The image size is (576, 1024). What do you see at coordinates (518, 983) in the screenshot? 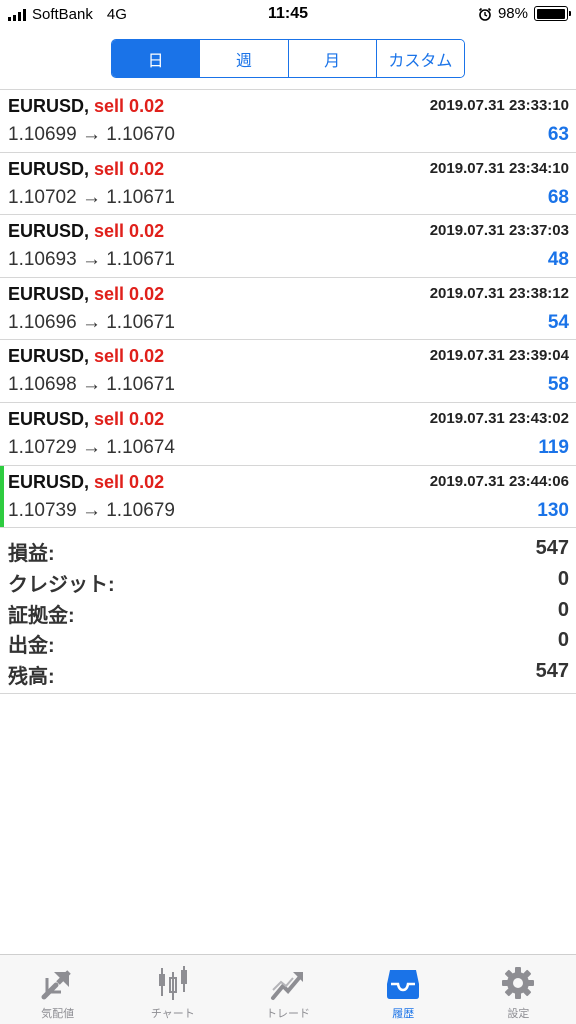
I see `settings-icon` at bounding box center [518, 983].